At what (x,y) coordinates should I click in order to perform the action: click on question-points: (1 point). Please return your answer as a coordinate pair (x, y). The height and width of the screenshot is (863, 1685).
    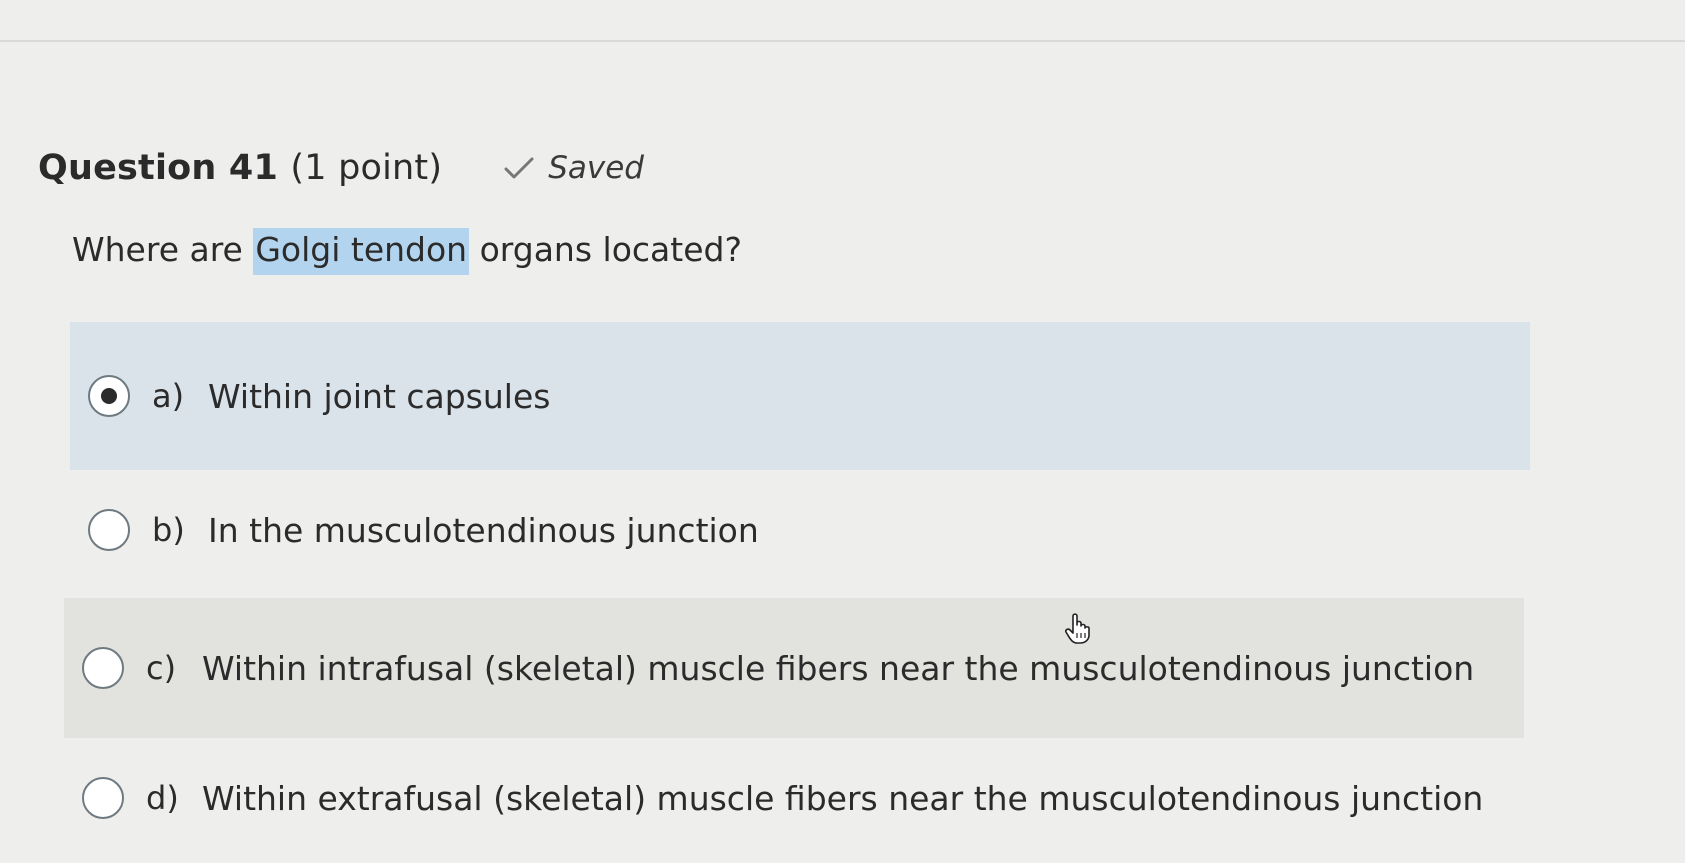
    Looking at the image, I should click on (366, 168).